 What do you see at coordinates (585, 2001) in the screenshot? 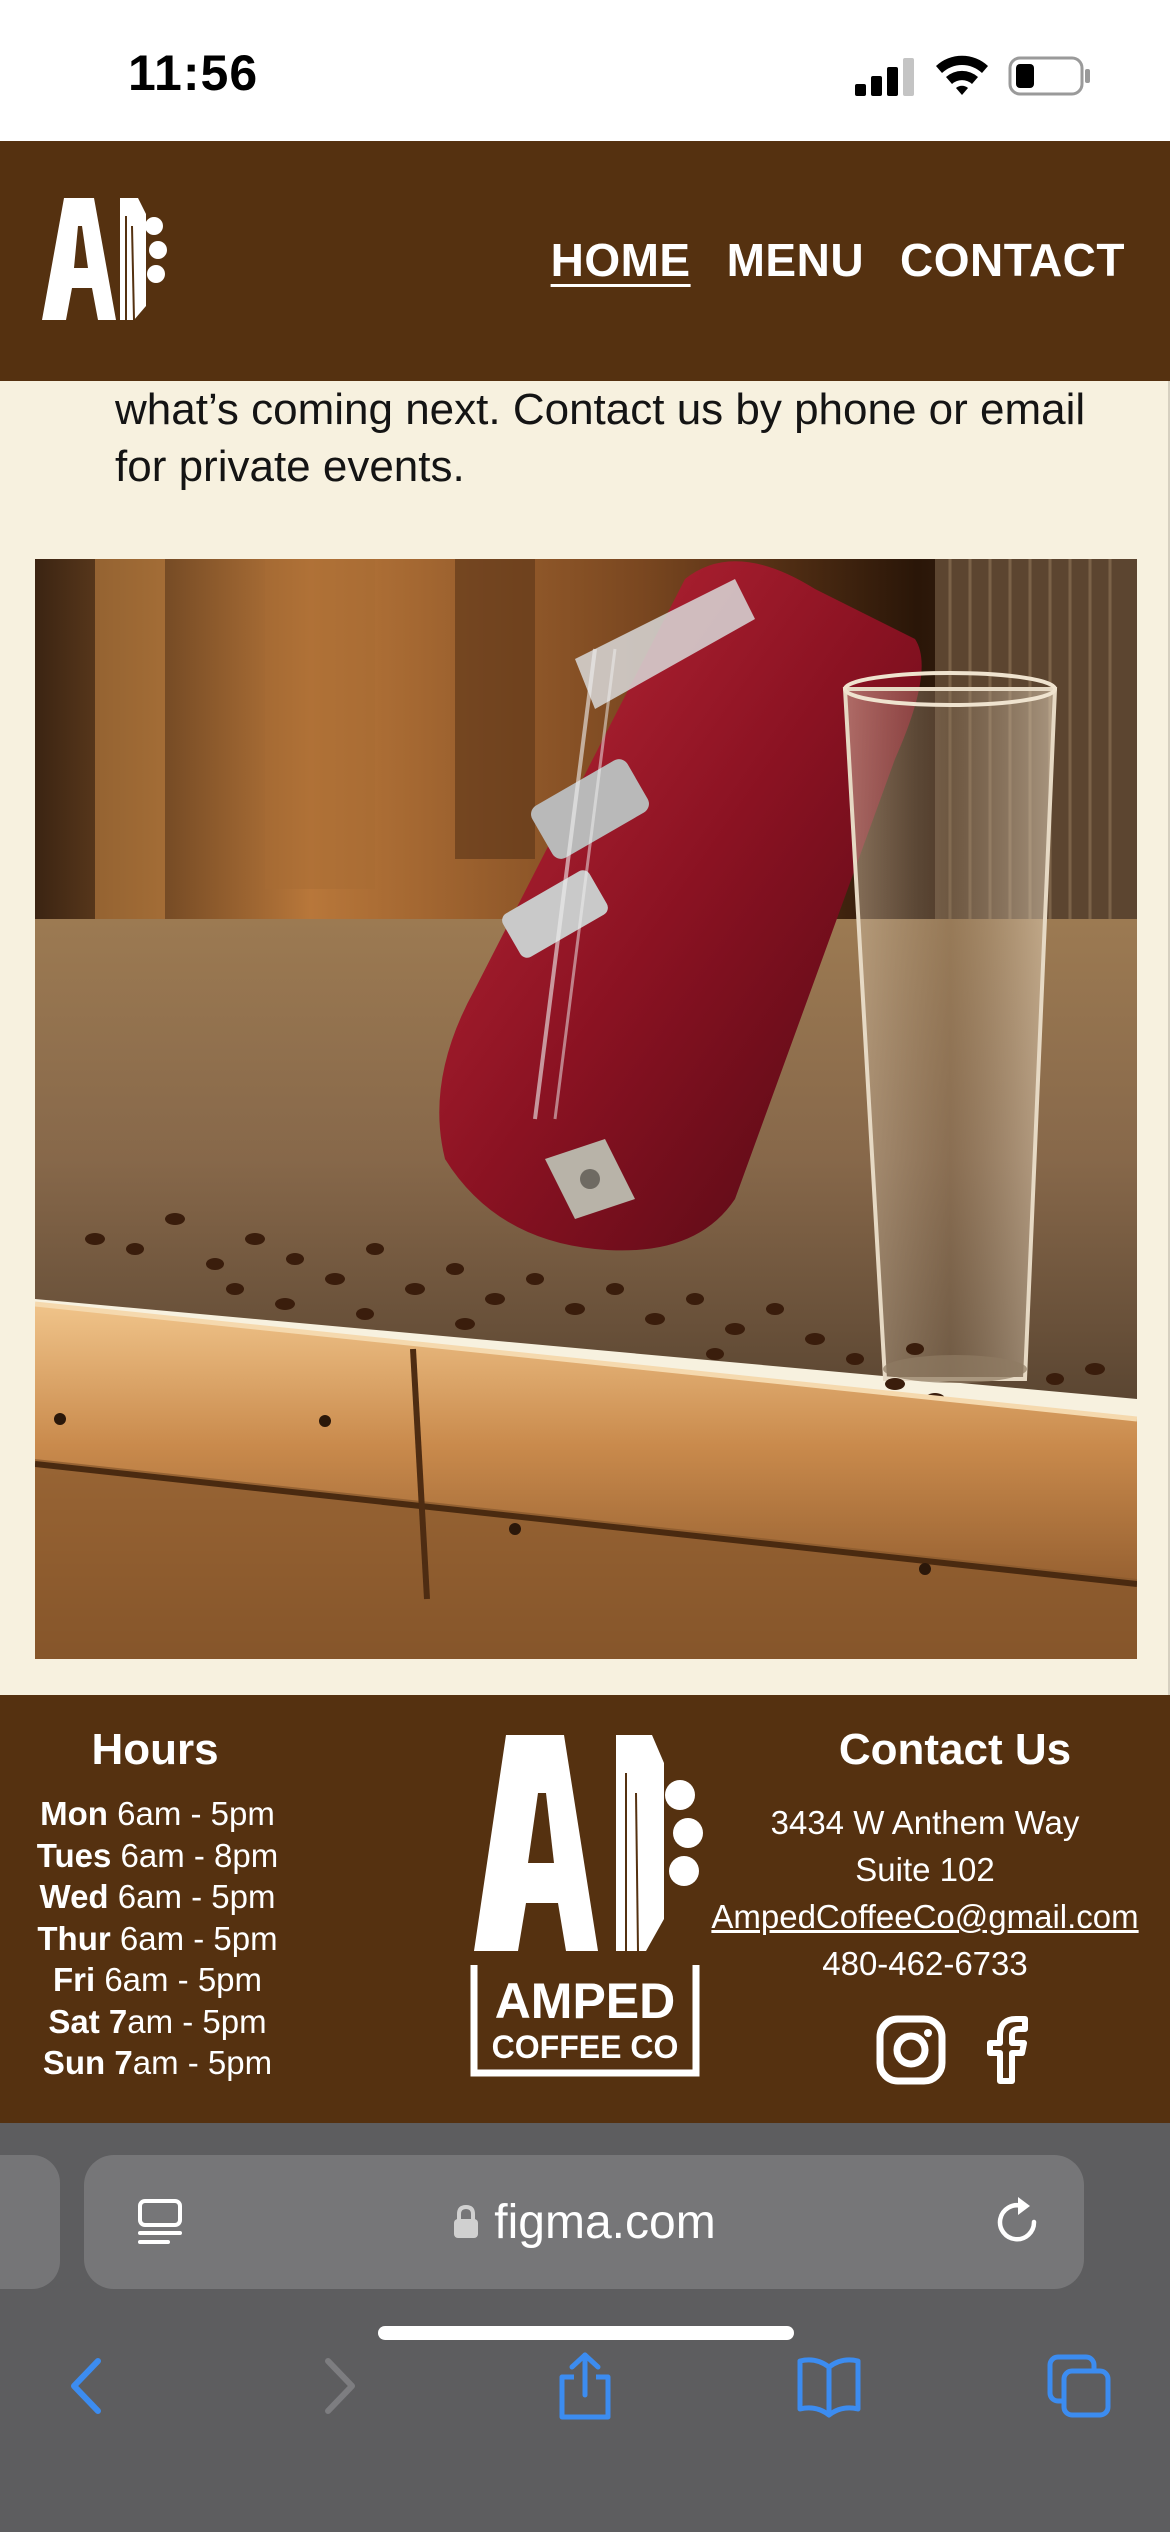
I see `logo-line-amped: AMPED` at bounding box center [585, 2001].